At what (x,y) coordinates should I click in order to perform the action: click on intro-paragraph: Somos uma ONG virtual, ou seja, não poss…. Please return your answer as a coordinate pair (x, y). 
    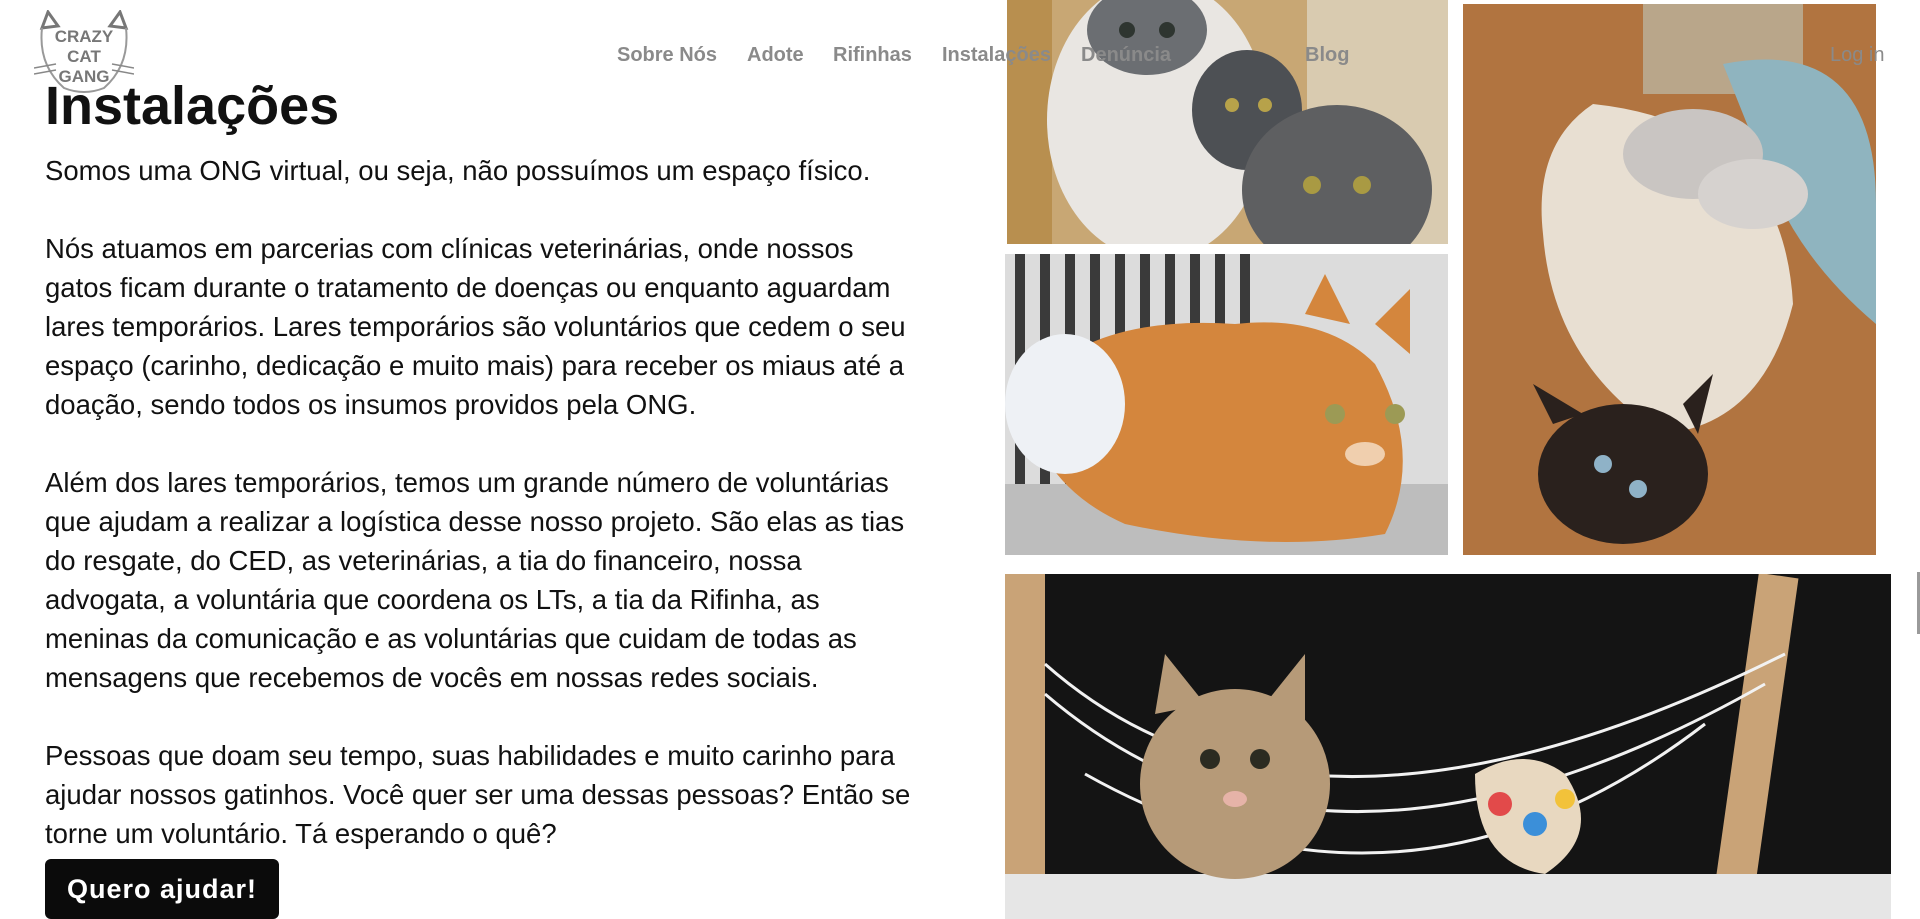
    Looking at the image, I should click on (458, 170).